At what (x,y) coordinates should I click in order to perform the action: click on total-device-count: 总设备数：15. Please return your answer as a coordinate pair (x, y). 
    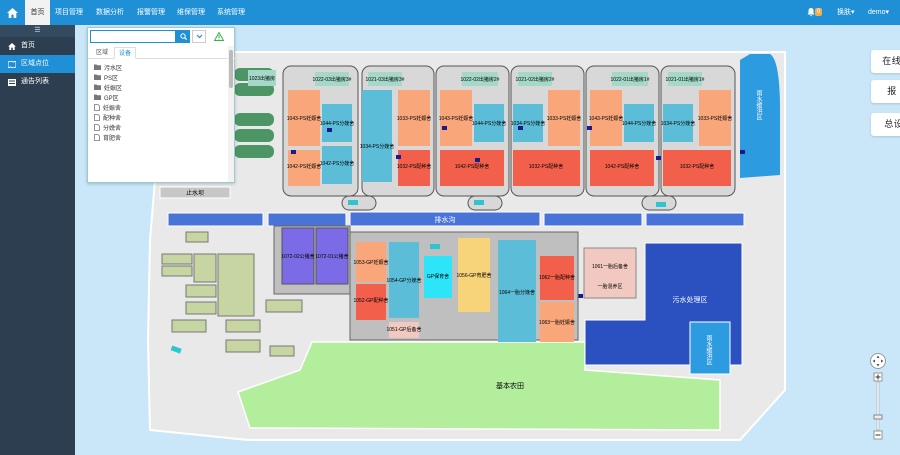
    Looking at the image, I should click on (885, 124).